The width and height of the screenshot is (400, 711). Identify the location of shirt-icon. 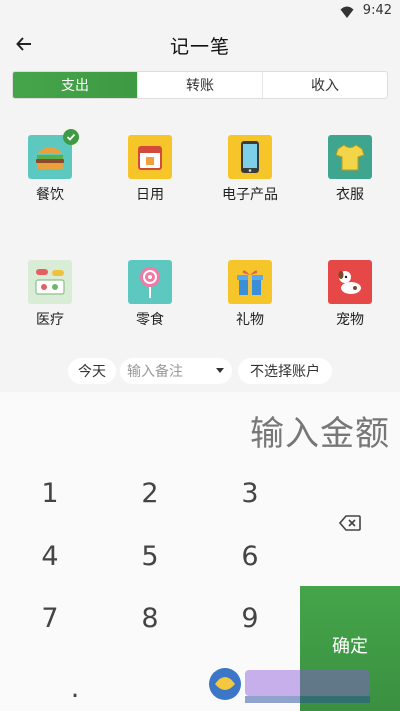
(350, 157).